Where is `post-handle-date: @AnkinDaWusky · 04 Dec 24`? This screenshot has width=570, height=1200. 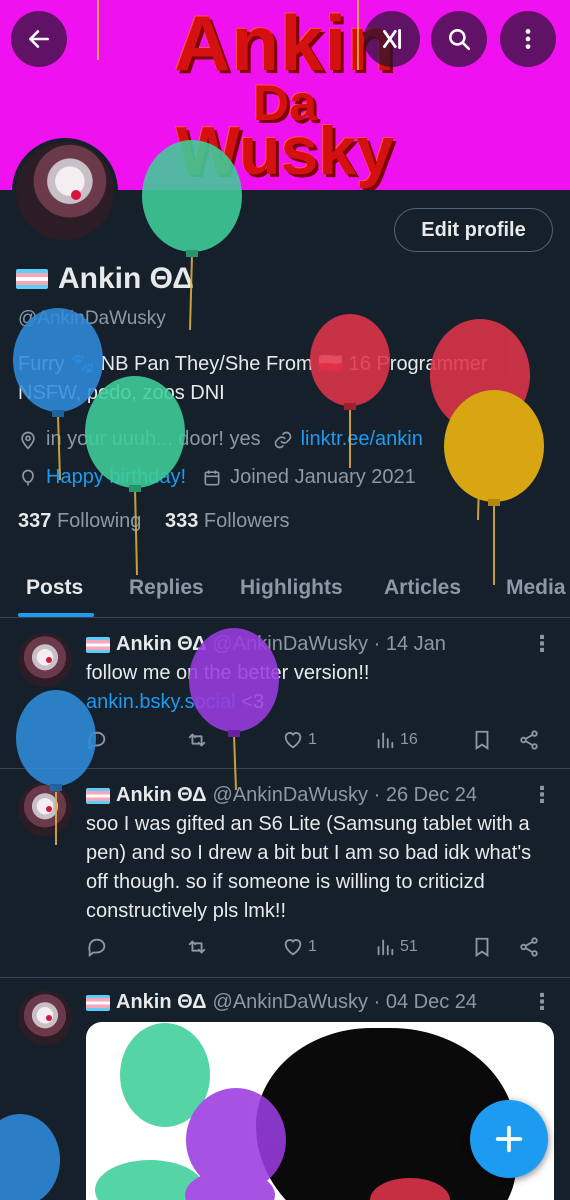
post-handle-date: @AnkinDaWusky · 04 Dec 24 is located at coordinates (344, 1002).